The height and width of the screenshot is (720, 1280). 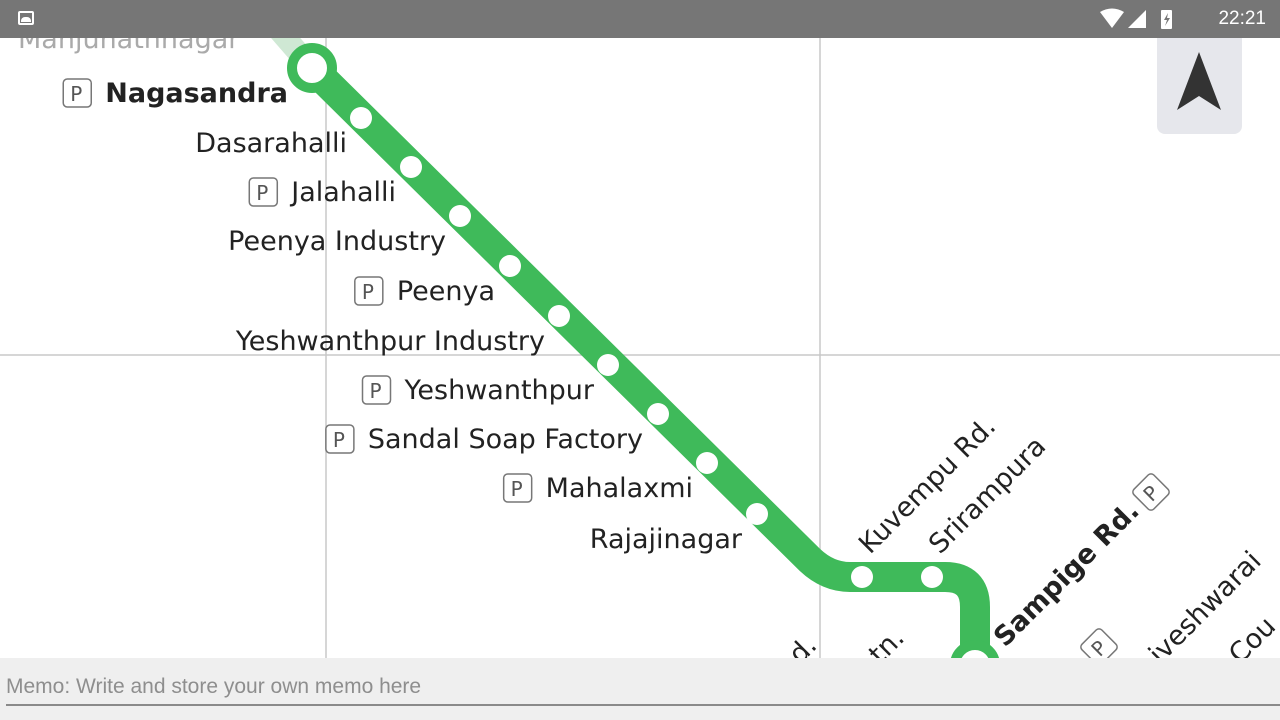 What do you see at coordinates (975, 649) in the screenshot?
I see `interchange-station-marker` at bounding box center [975, 649].